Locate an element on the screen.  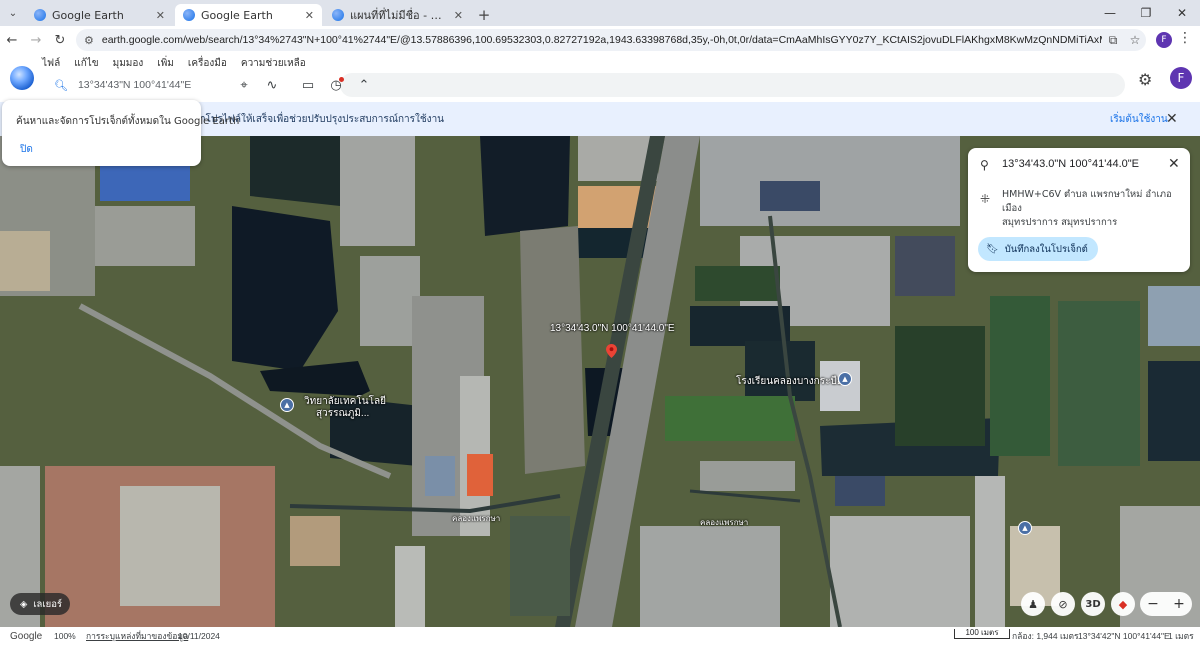
measure-ruler-icon: ▭ is located at coordinates (308, 85).